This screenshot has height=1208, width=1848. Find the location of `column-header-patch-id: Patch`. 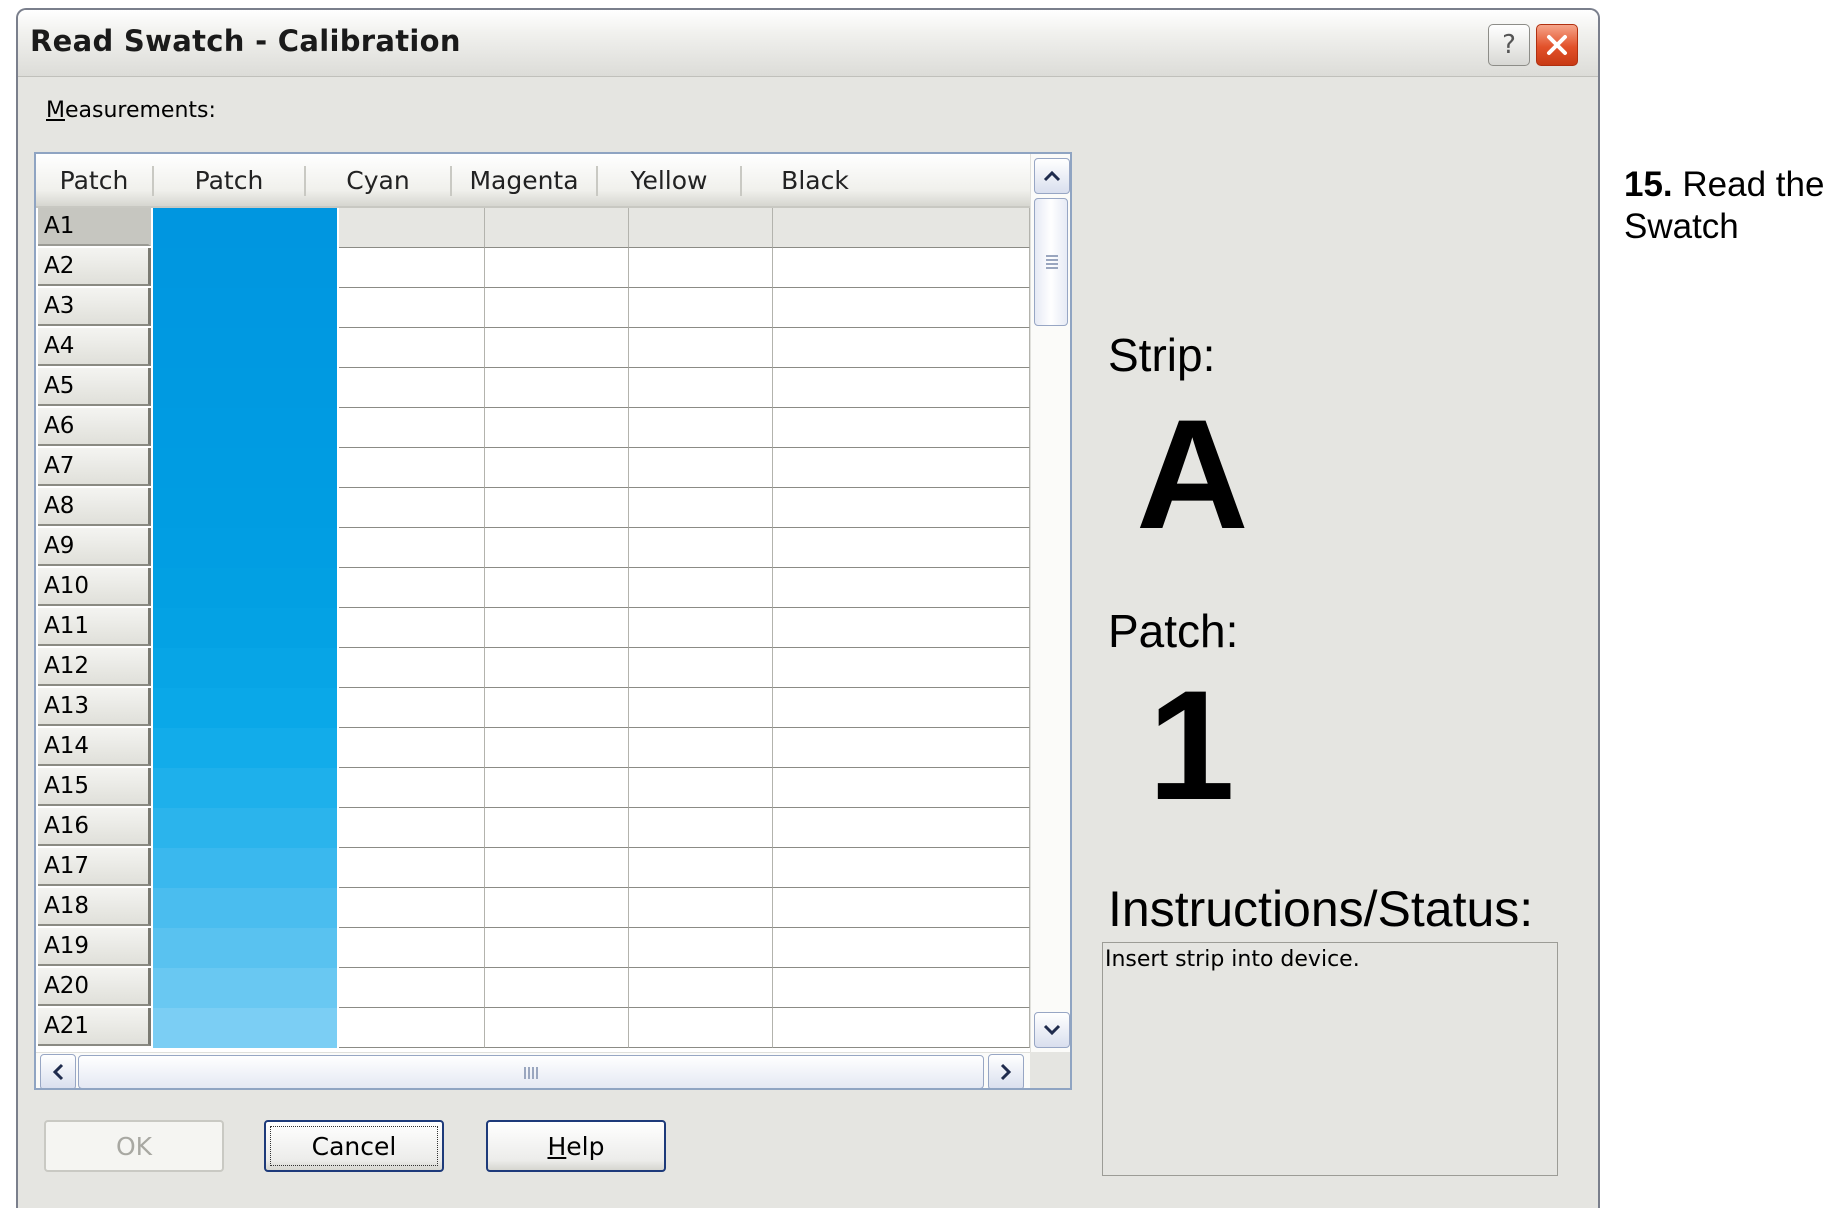

column-header-patch-id: Patch is located at coordinates (94, 180).